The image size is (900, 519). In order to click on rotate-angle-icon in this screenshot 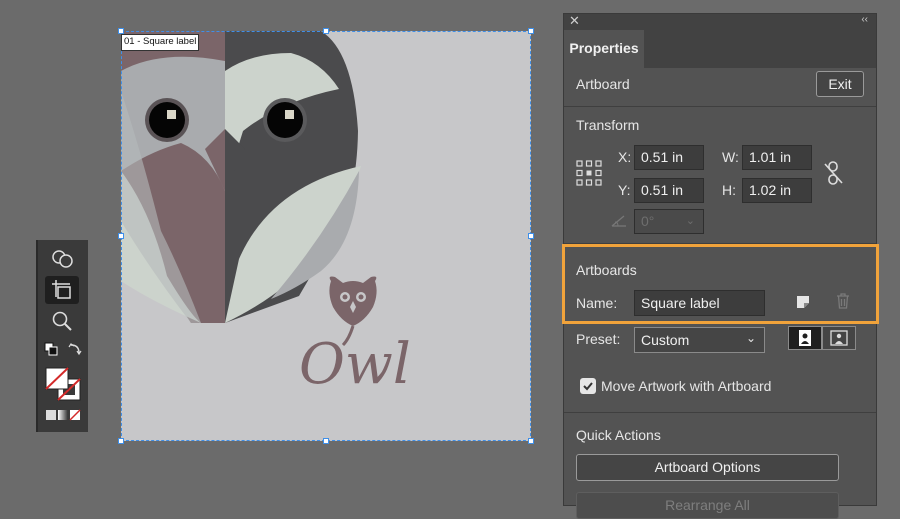, I will do `click(619, 223)`.